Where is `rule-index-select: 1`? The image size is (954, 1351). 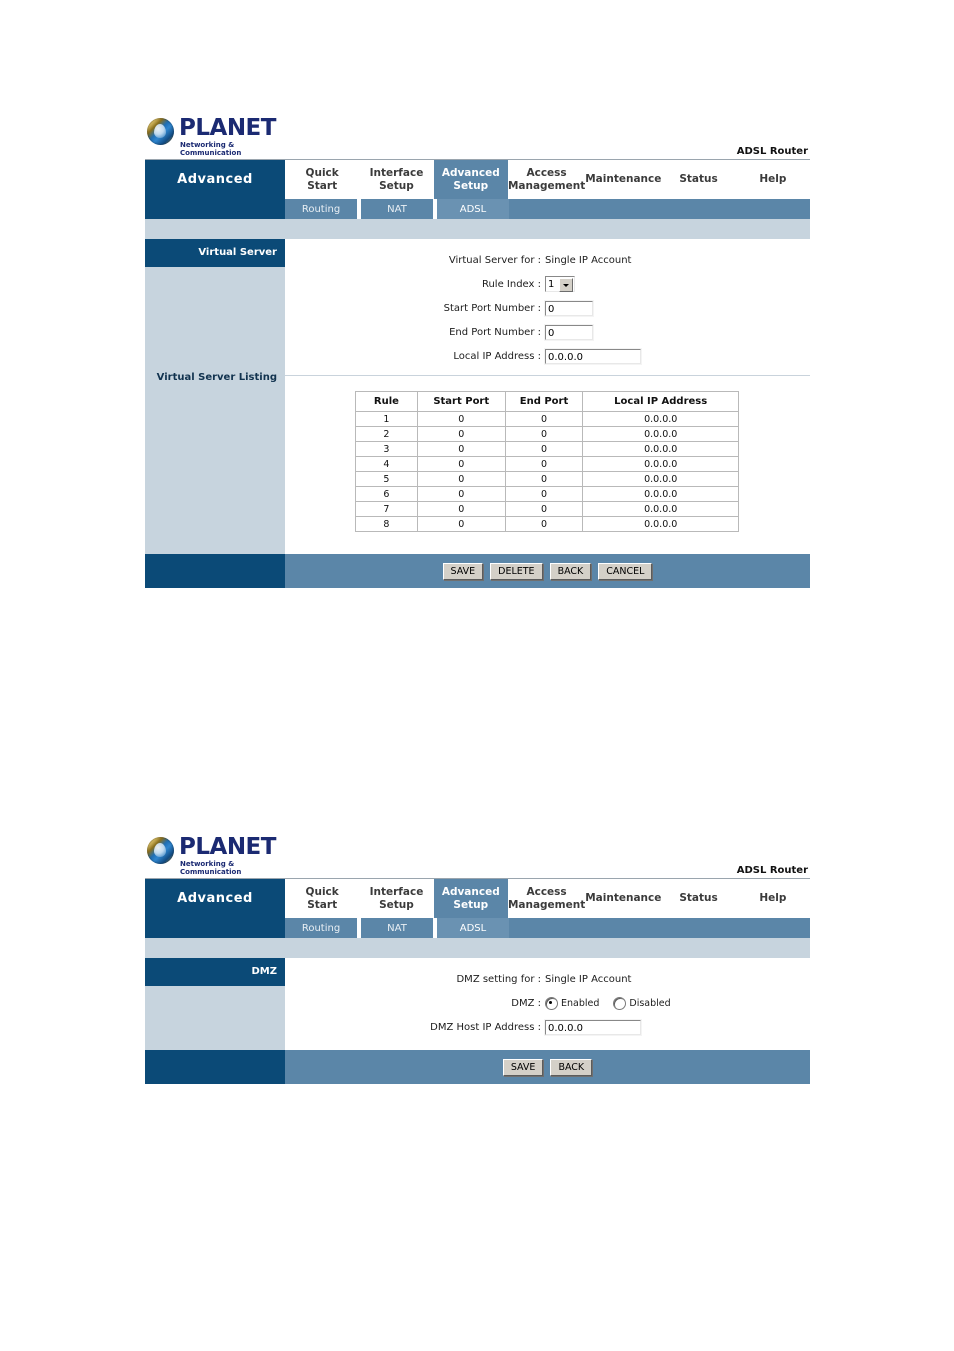
rule-index-select: 1 is located at coordinates (560, 284).